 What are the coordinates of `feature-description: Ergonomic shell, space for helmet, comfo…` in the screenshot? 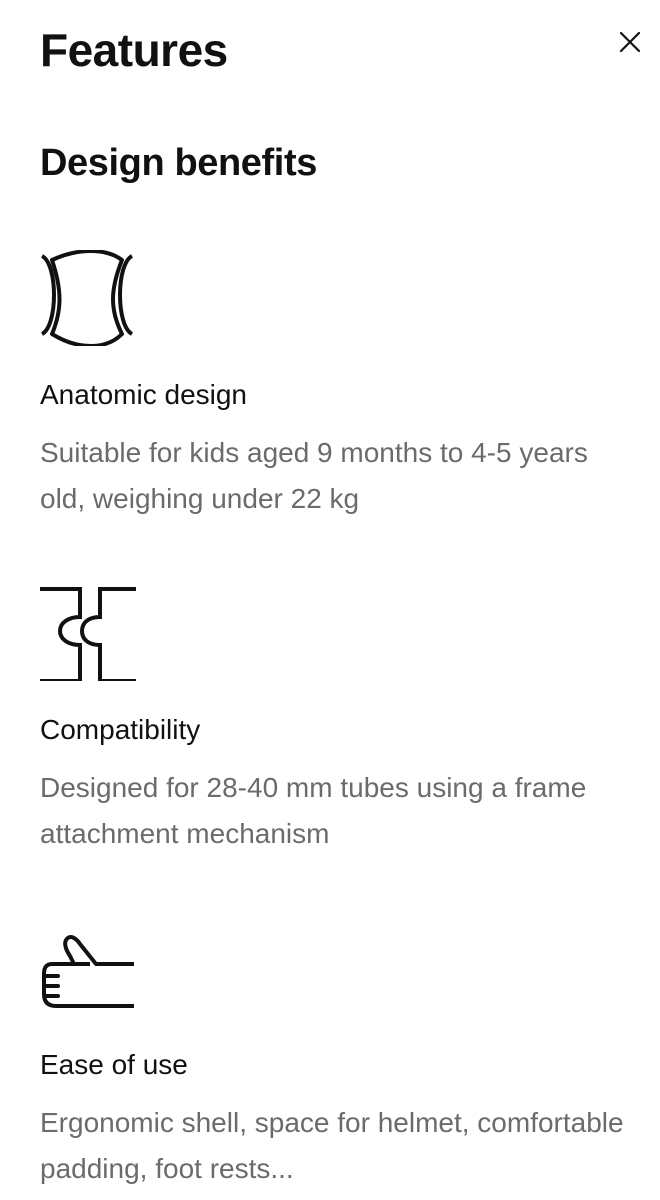 It's located at (332, 1145).